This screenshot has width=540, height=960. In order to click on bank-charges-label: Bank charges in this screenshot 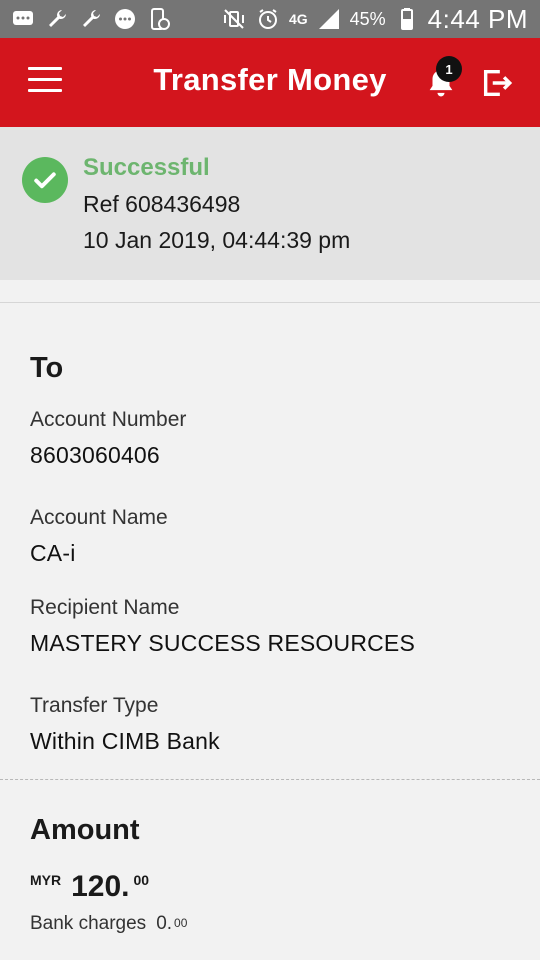, I will do `click(88, 923)`.